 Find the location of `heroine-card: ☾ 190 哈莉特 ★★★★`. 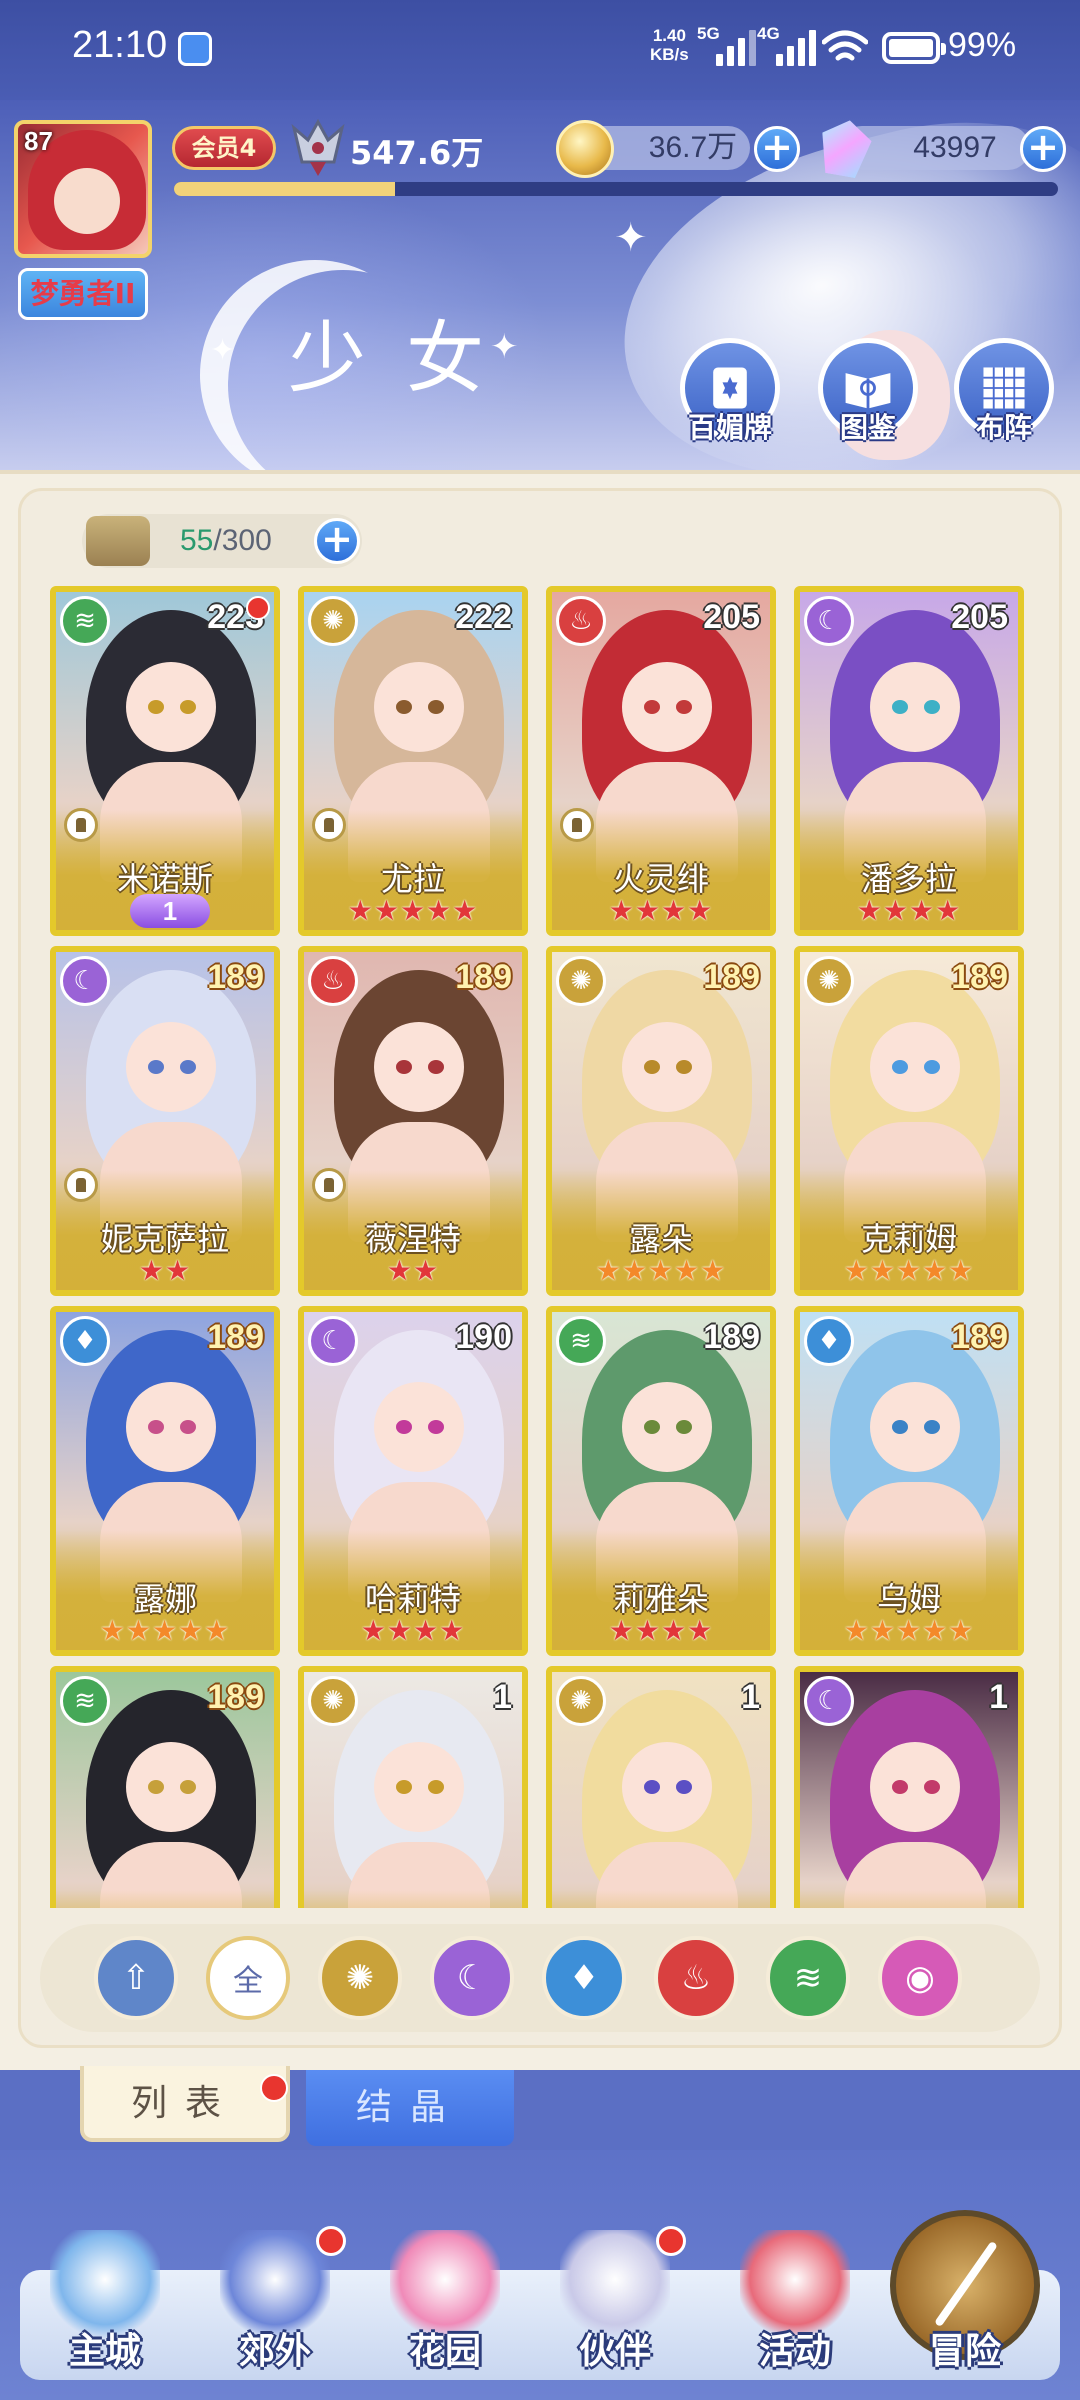

heroine-card: ☾ 190 哈莉特 ★★★★ is located at coordinates (413, 1481).